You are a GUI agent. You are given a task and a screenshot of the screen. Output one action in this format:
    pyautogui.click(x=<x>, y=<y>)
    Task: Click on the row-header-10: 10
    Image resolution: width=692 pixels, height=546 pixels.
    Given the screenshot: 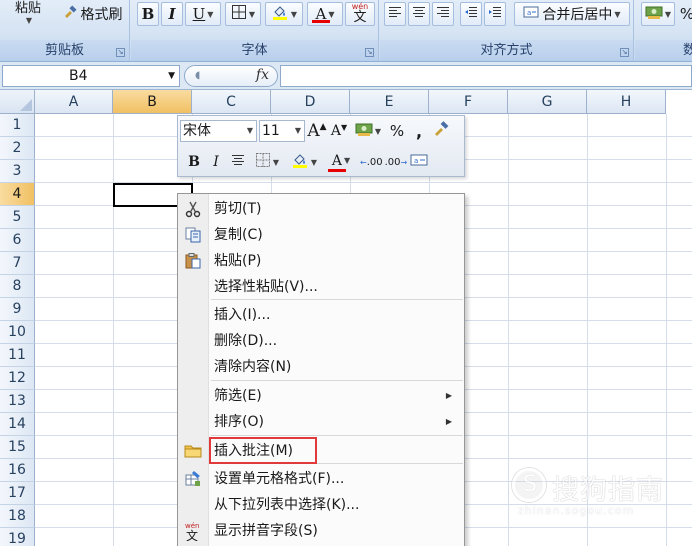 What is the action you would take?
    pyautogui.click(x=17, y=332)
    